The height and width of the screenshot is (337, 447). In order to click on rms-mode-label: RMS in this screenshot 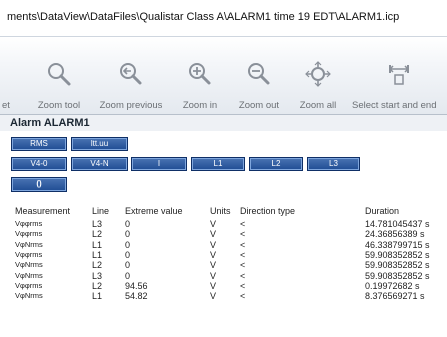, I will do `click(39, 143)`.